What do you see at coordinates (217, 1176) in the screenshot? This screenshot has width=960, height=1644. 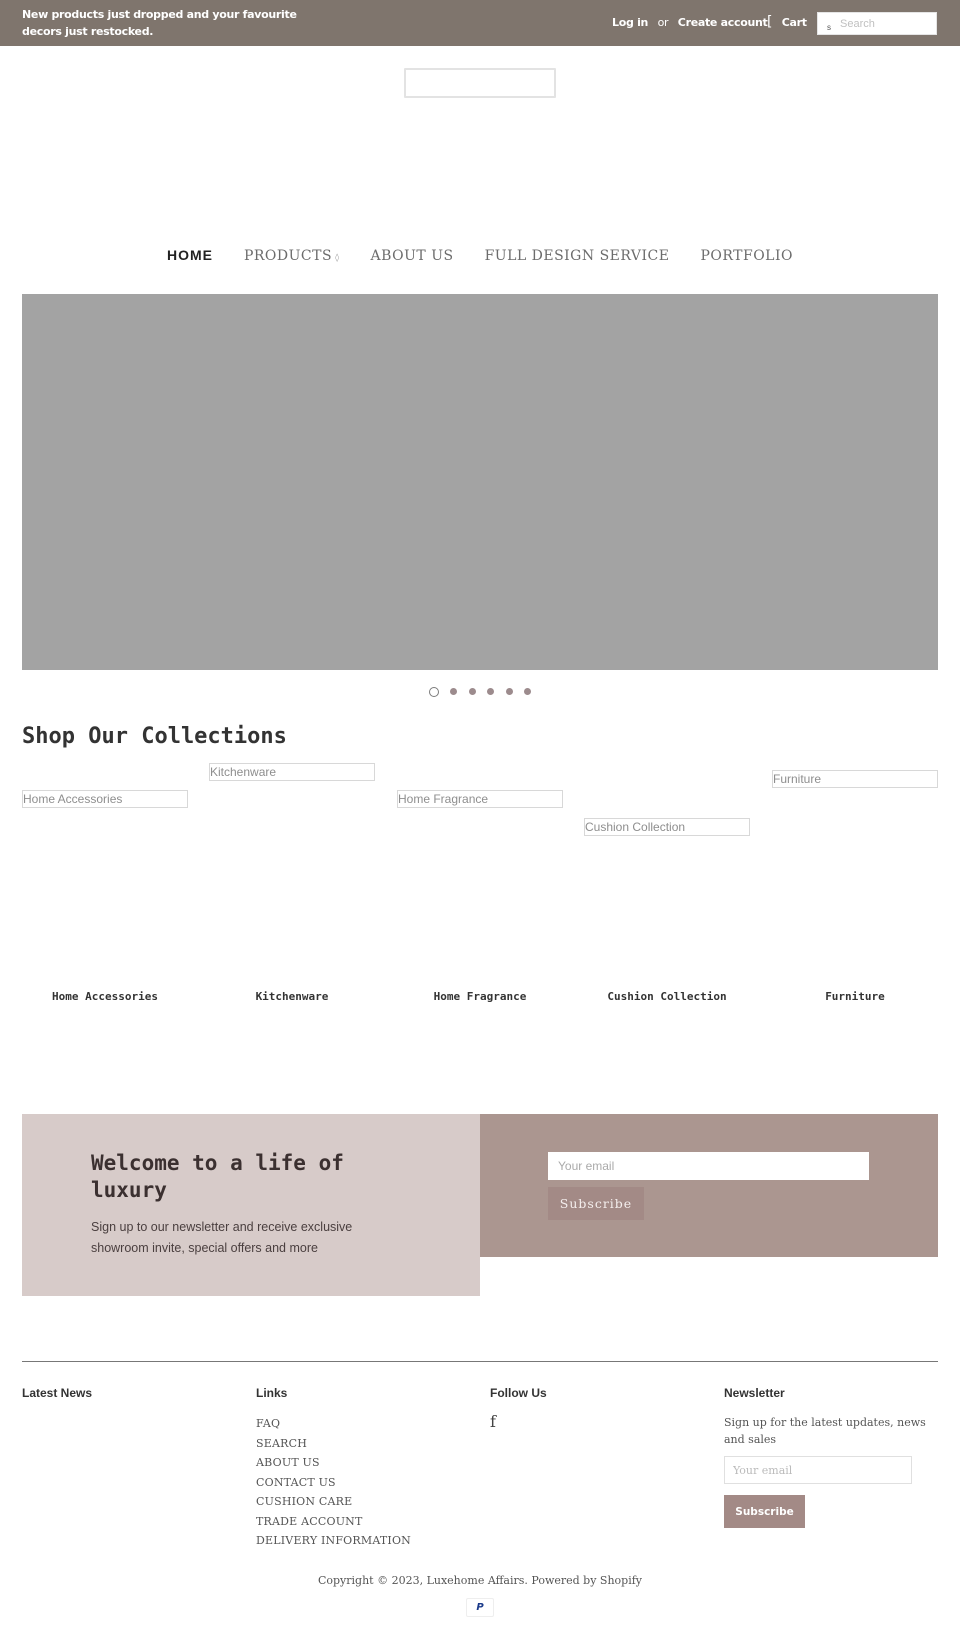 I see `welcome-heading: Welcome to a life of luxury` at bounding box center [217, 1176].